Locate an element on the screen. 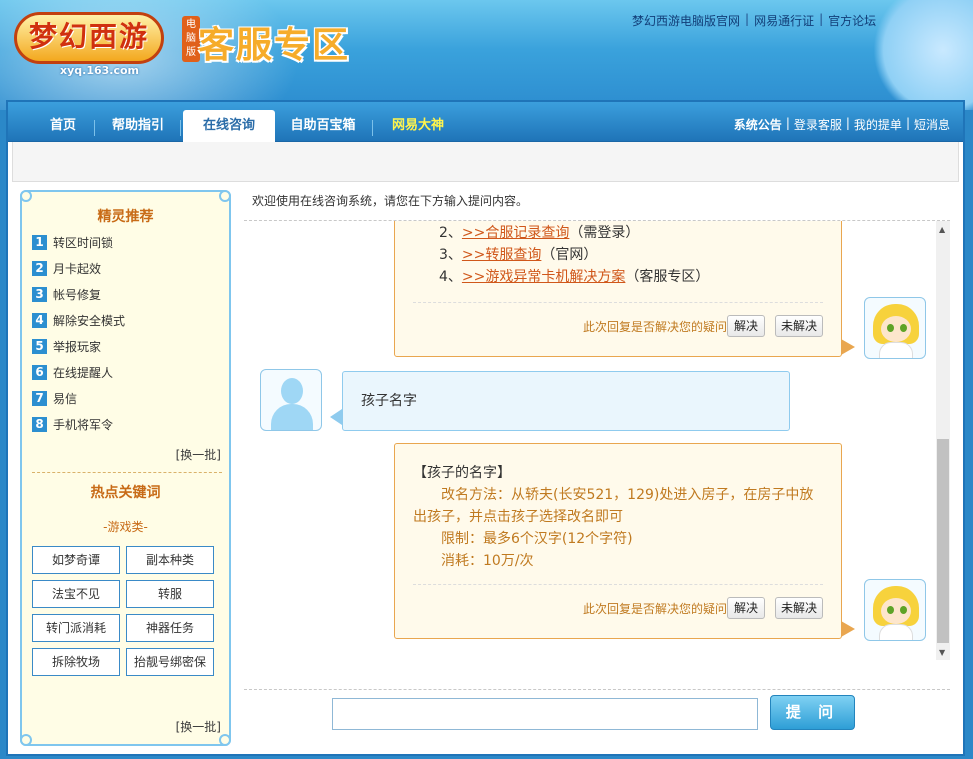 The image size is (973, 759). my-tickets-link: 我的提单 is located at coordinates (878, 124).